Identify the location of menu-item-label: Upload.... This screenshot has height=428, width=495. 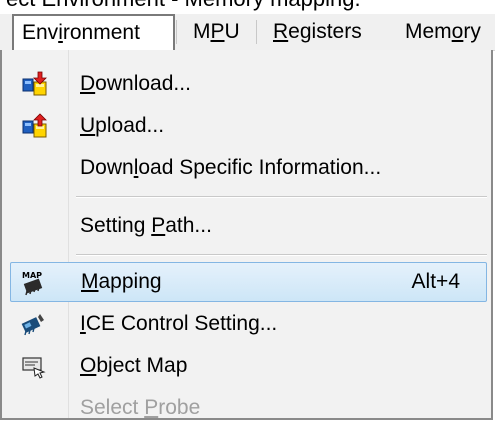
(122, 125).